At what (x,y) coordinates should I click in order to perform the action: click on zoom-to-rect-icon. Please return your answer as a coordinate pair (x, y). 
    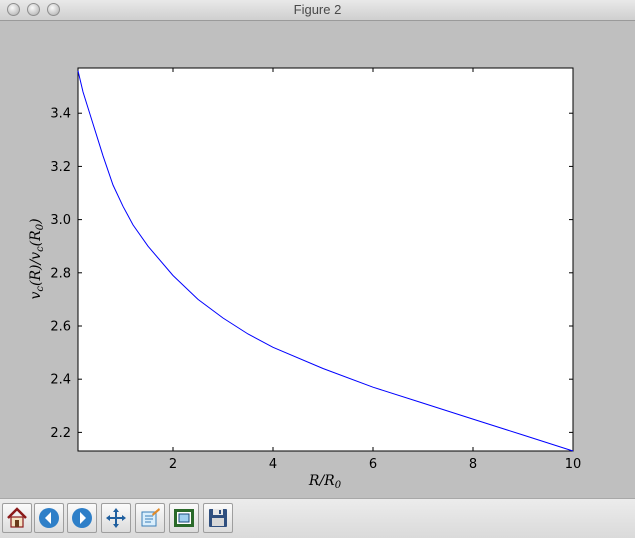
    Looking at the image, I should click on (150, 517).